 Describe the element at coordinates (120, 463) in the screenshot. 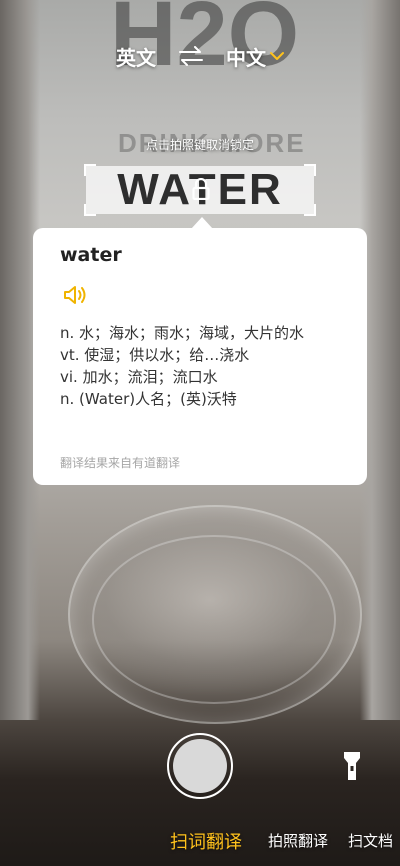

I see `translation-source: 翻译结果来自有道翻译` at that location.